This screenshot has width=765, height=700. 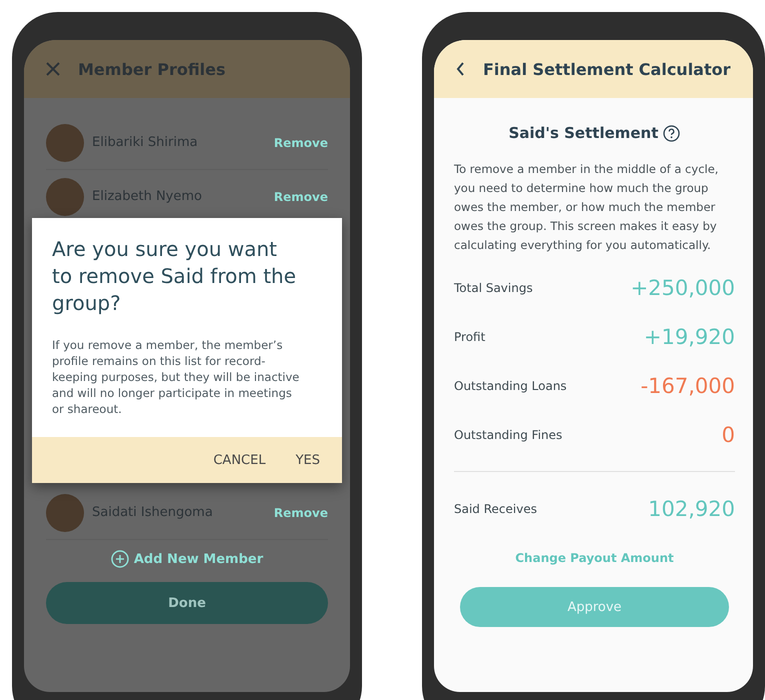 What do you see at coordinates (508, 435) in the screenshot?
I see `amount-label: Outstanding Fines` at bounding box center [508, 435].